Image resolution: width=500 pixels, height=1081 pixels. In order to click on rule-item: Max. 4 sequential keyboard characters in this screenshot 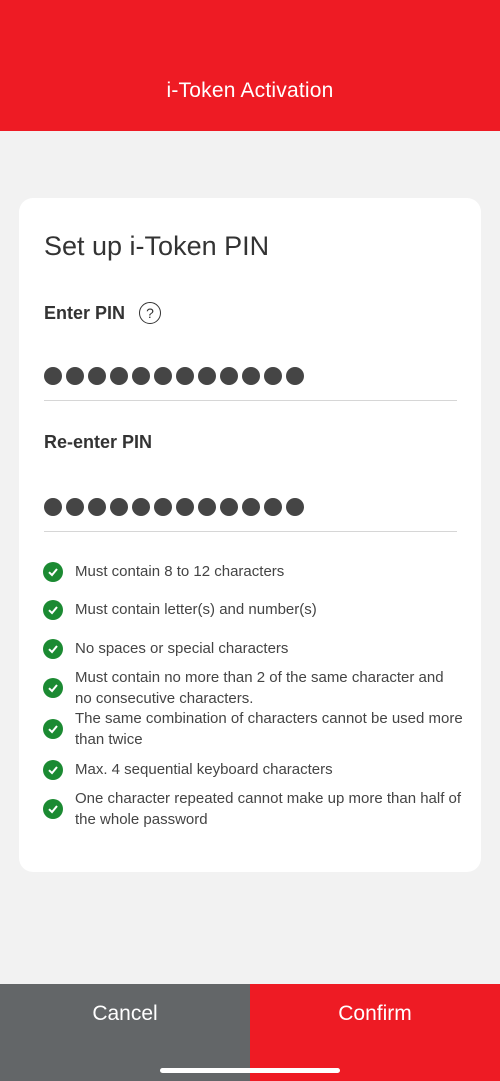, I will do `click(253, 769)`.